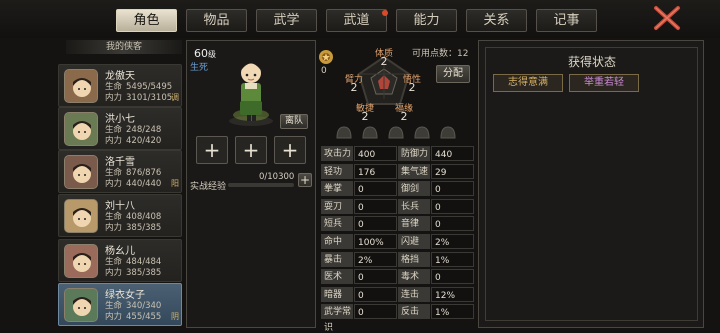  I want to click on attr-comprehension-value: 2, so click(412, 87).